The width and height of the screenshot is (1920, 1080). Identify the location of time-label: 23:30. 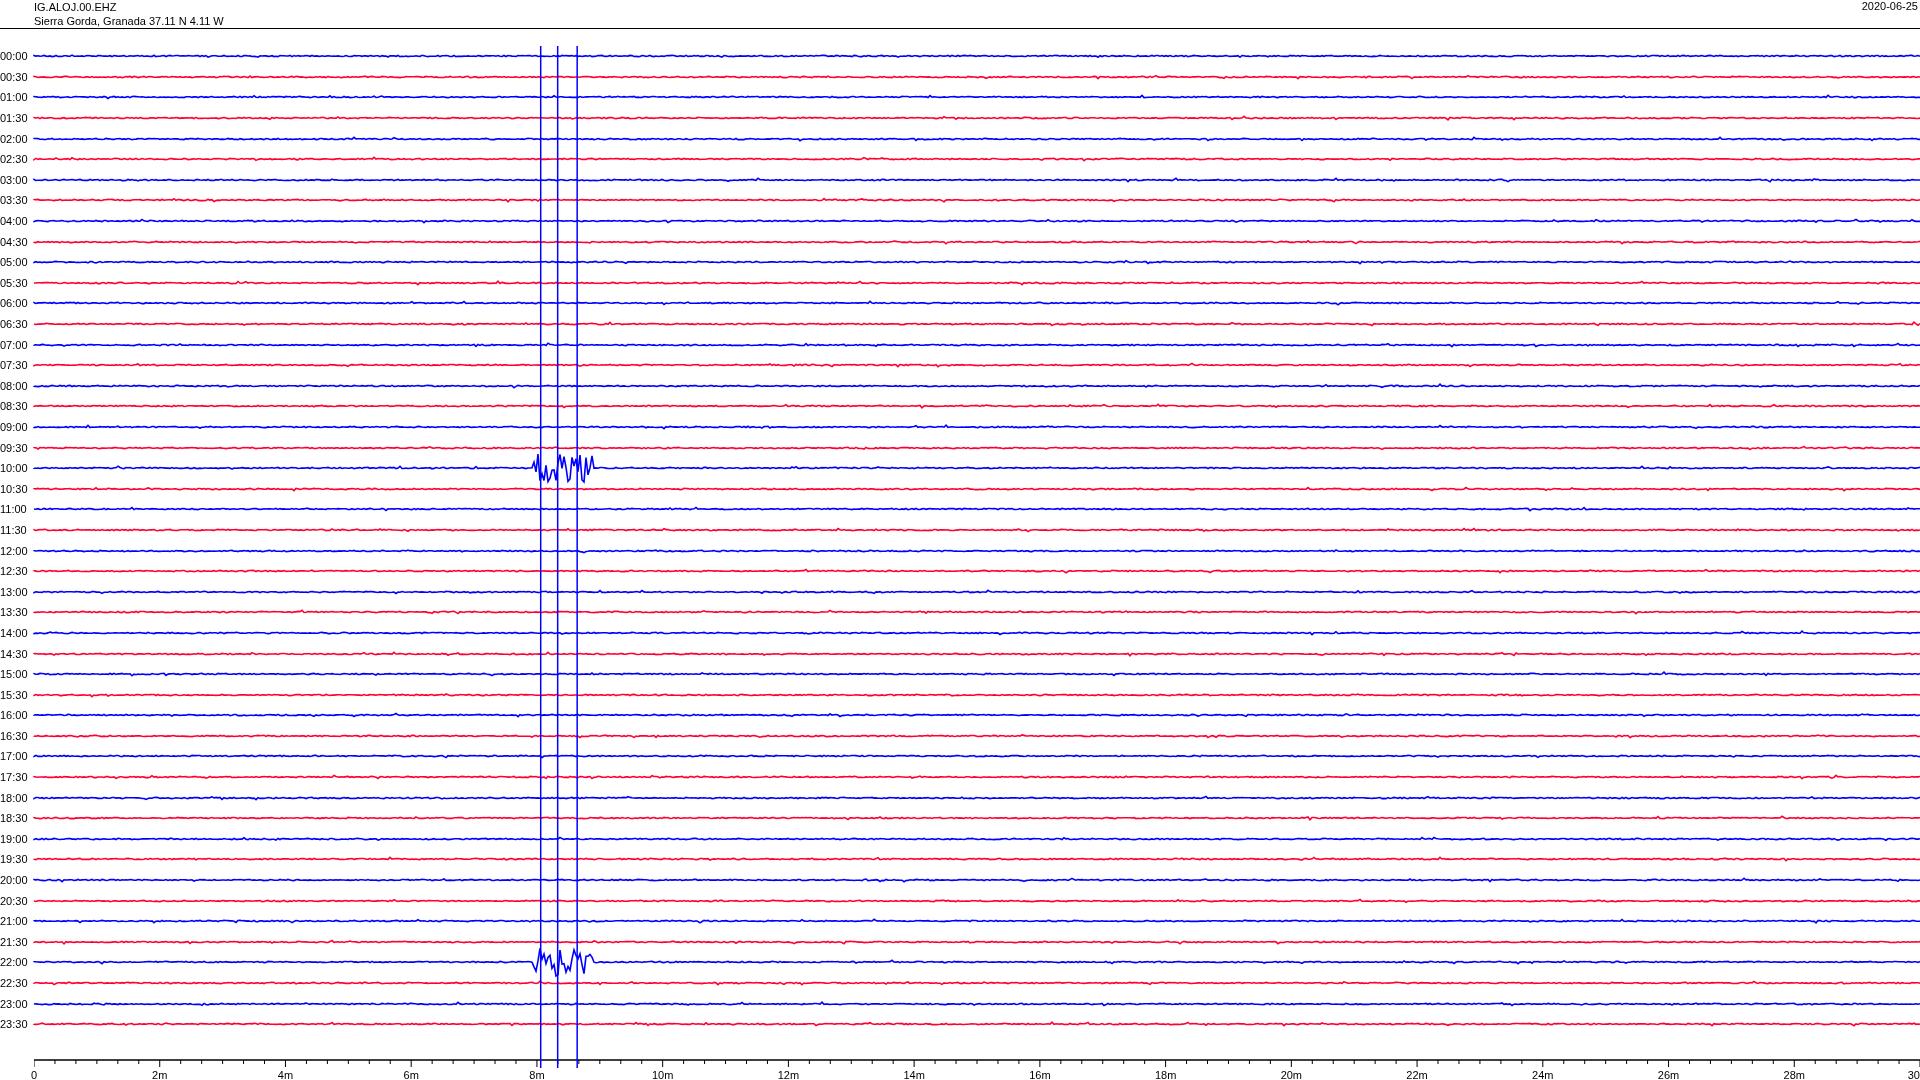
(14, 1024).